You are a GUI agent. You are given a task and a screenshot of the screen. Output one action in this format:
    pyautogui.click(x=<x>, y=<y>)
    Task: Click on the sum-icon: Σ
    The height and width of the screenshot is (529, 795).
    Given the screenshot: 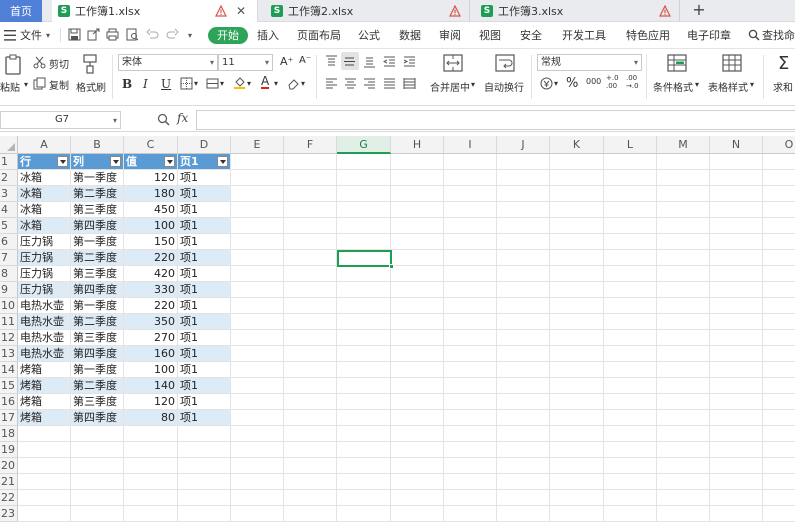 What is the action you would take?
    pyautogui.click(x=783, y=63)
    